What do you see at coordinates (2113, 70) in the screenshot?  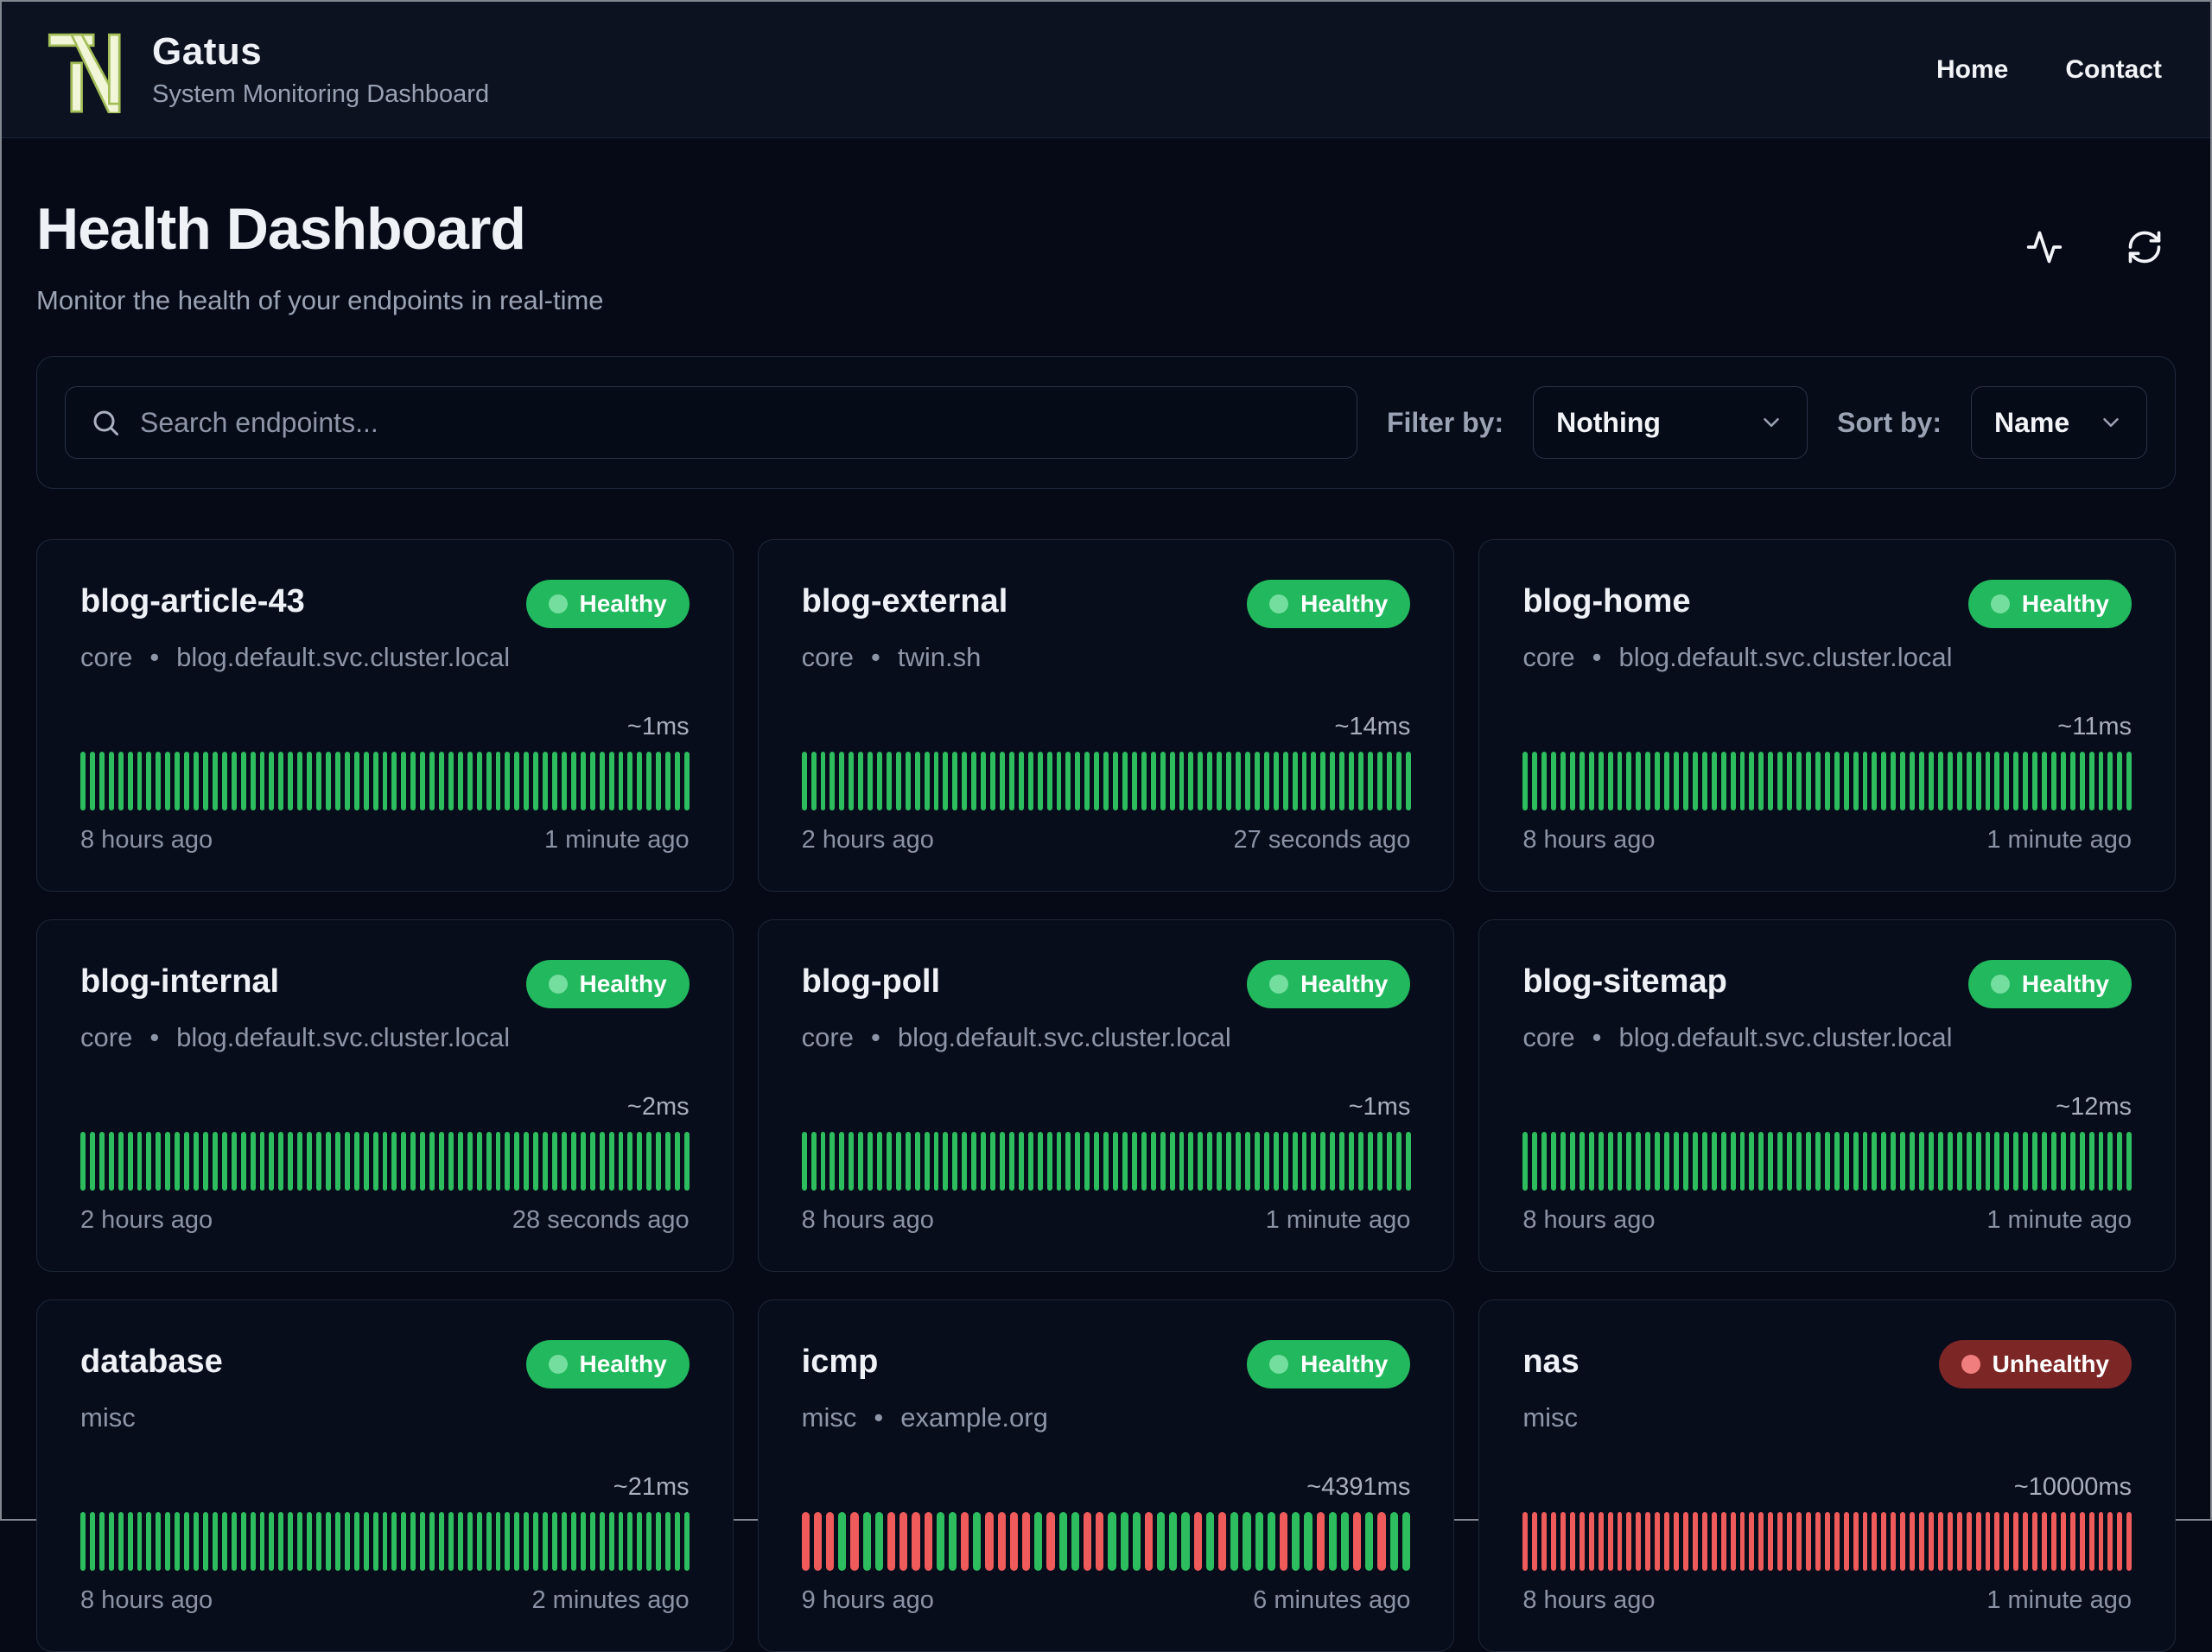 I see `nav-link-contact: Contact` at bounding box center [2113, 70].